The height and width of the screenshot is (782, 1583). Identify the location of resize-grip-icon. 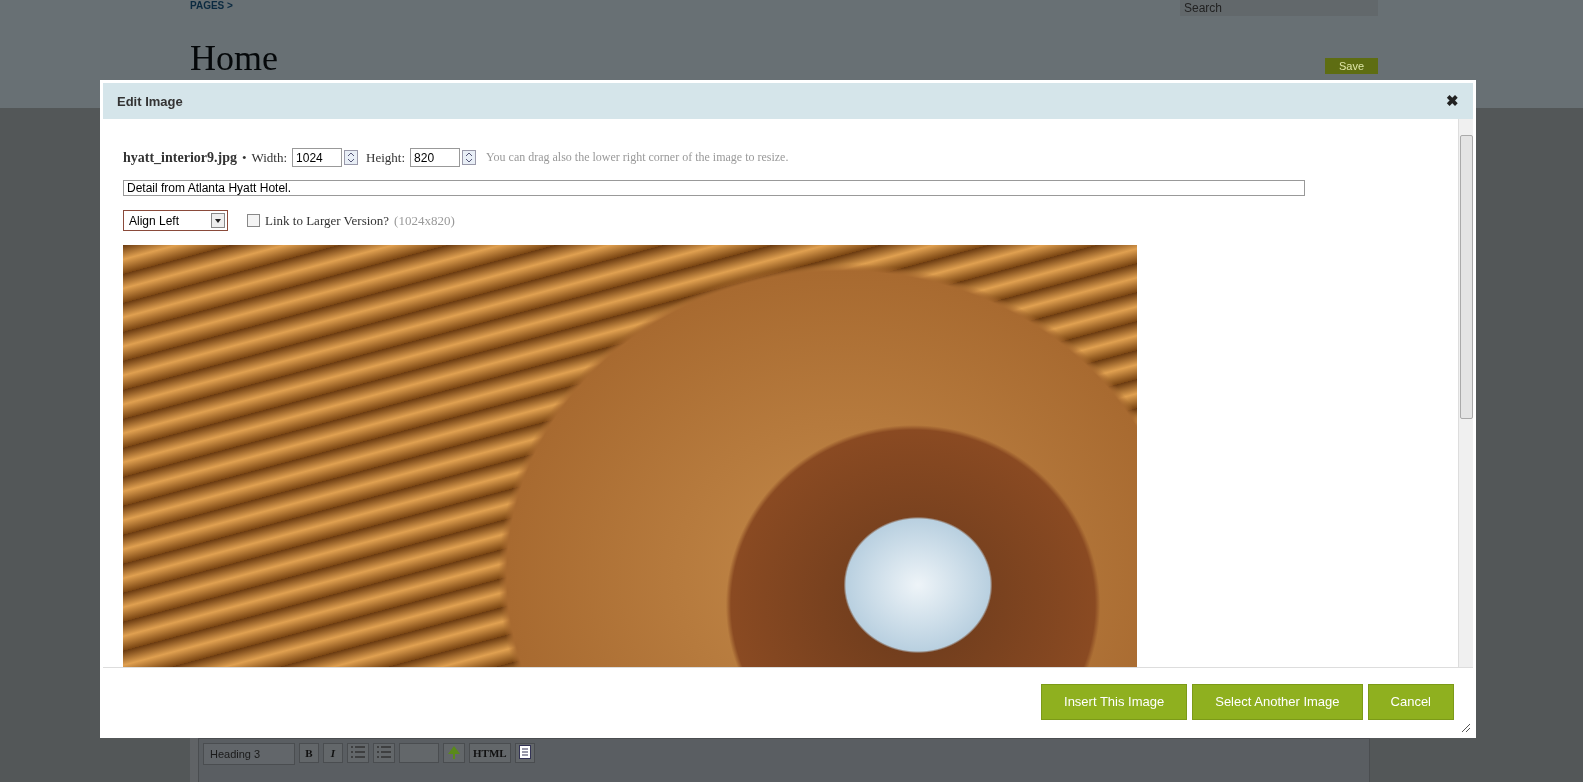
(1466, 728).